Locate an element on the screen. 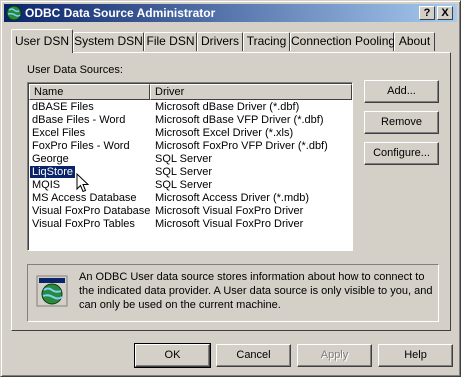 This screenshot has height=377, width=461. row-name: George is located at coordinates (50, 159).